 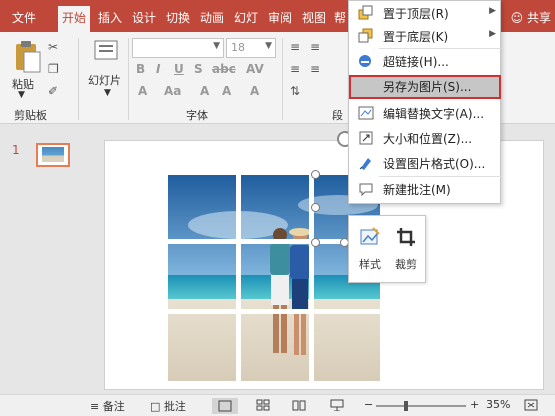 What do you see at coordinates (531, 405) in the screenshot?
I see `fit-to-window-icon` at bounding box center [531, 405].